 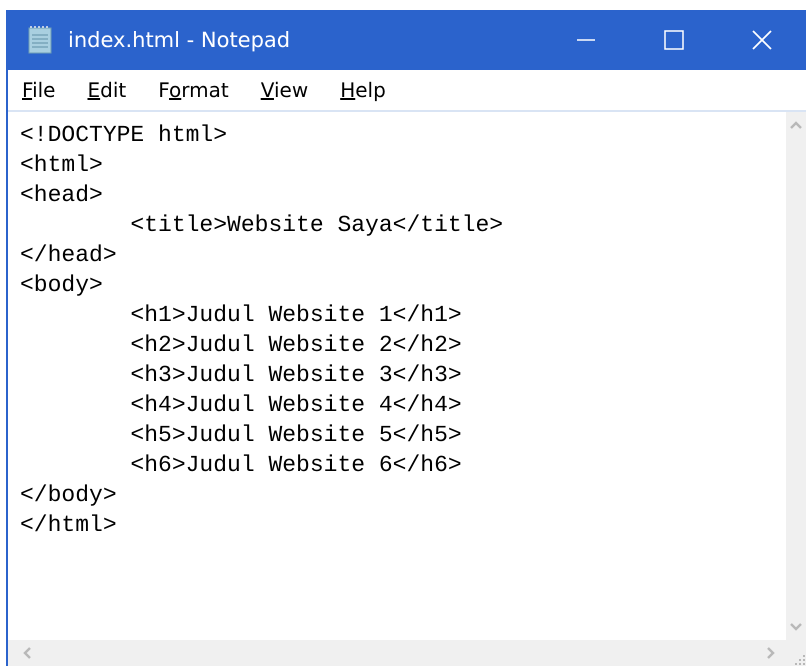 I want to click on window-title: index.html - Notepad, so click(x=180, y=40).